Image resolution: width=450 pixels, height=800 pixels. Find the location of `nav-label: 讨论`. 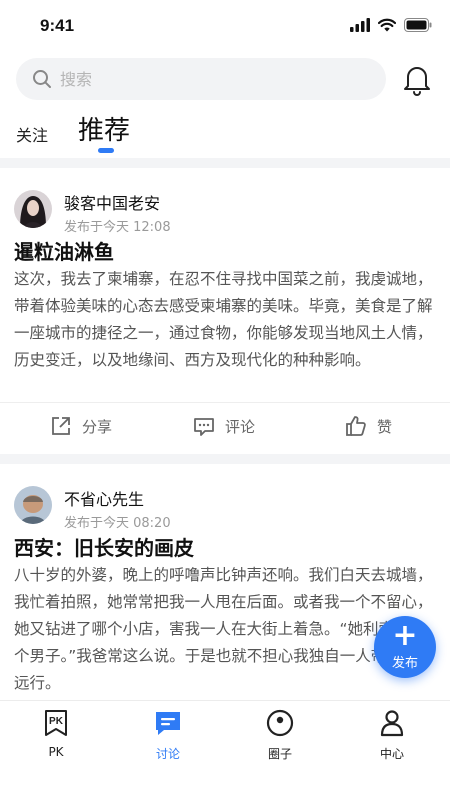

nav-label: 讨论 is located at coordinates (167, 754).